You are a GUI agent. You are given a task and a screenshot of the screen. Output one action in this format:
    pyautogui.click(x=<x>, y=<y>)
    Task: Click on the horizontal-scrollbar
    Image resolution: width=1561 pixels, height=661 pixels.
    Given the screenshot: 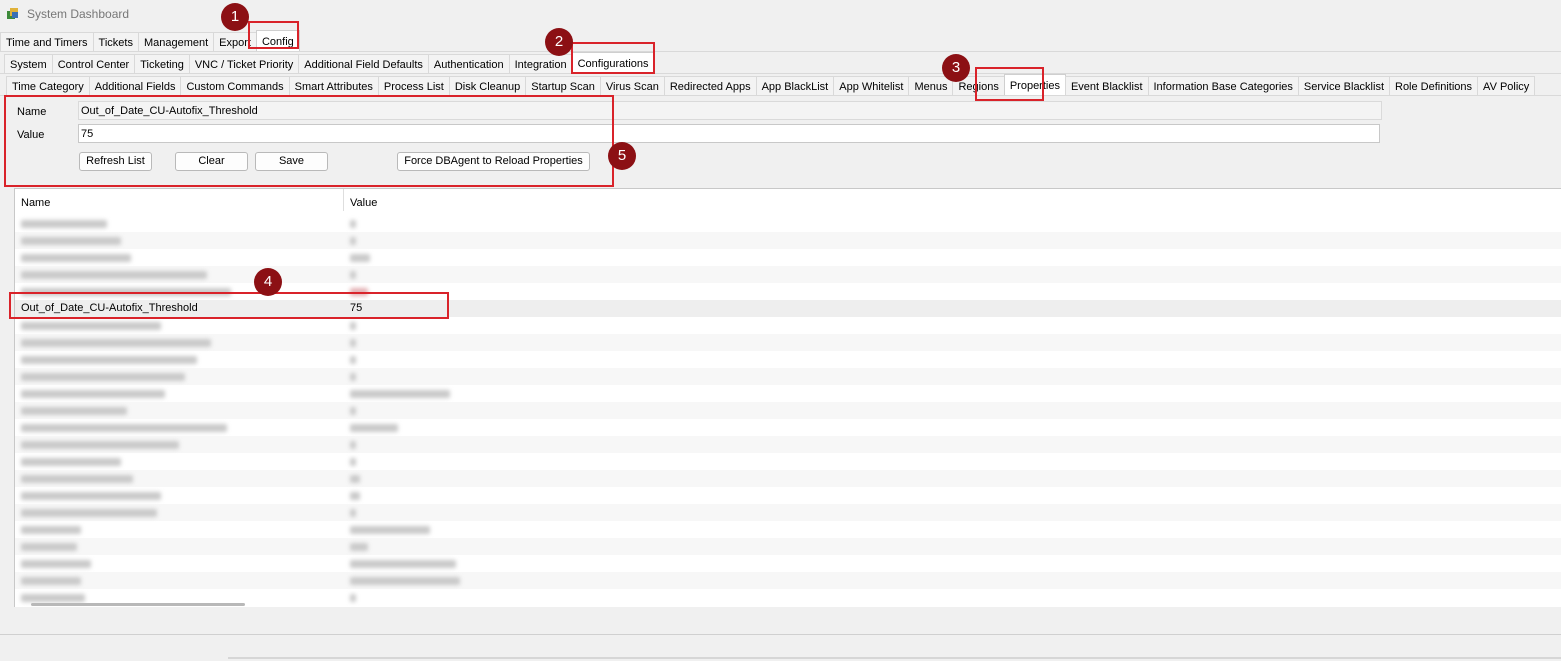 What is the action you would take?
    pyautogui.click(x=138, y=604)
    